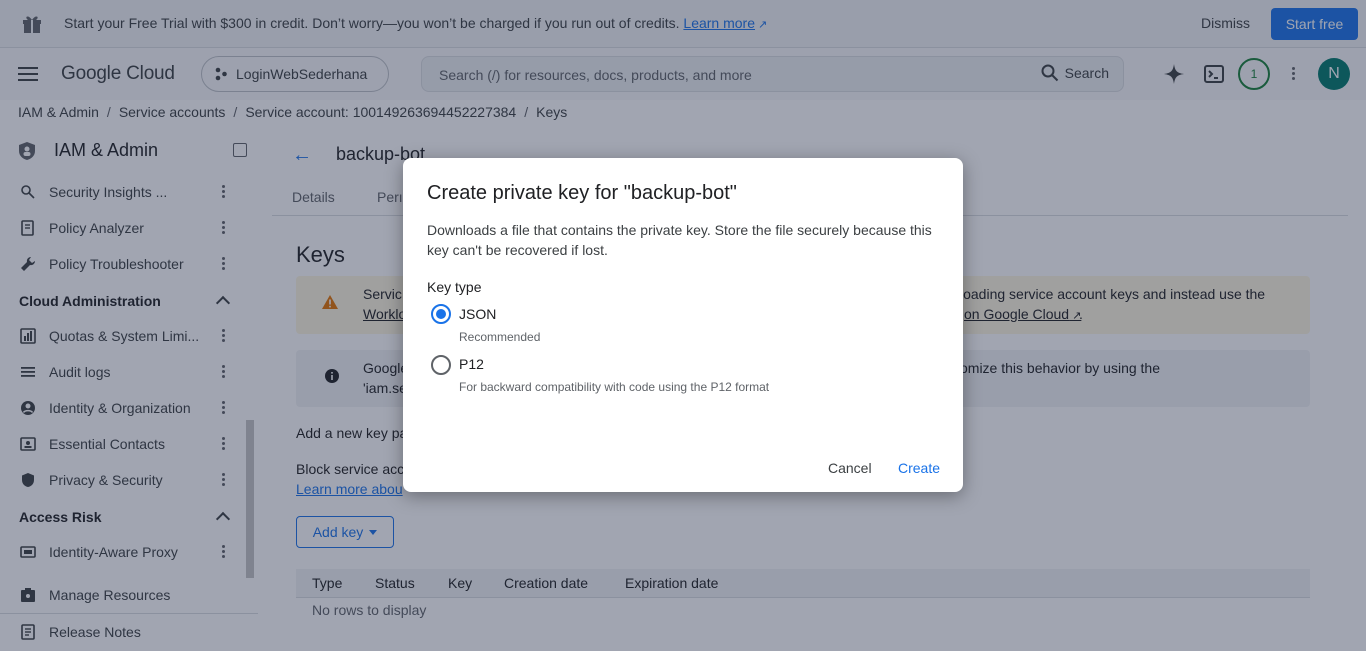  What do you see at coordinates (500, 337) in the screenshot?
I see `option-json-help: Recommended` at bounding box center [500, 337].